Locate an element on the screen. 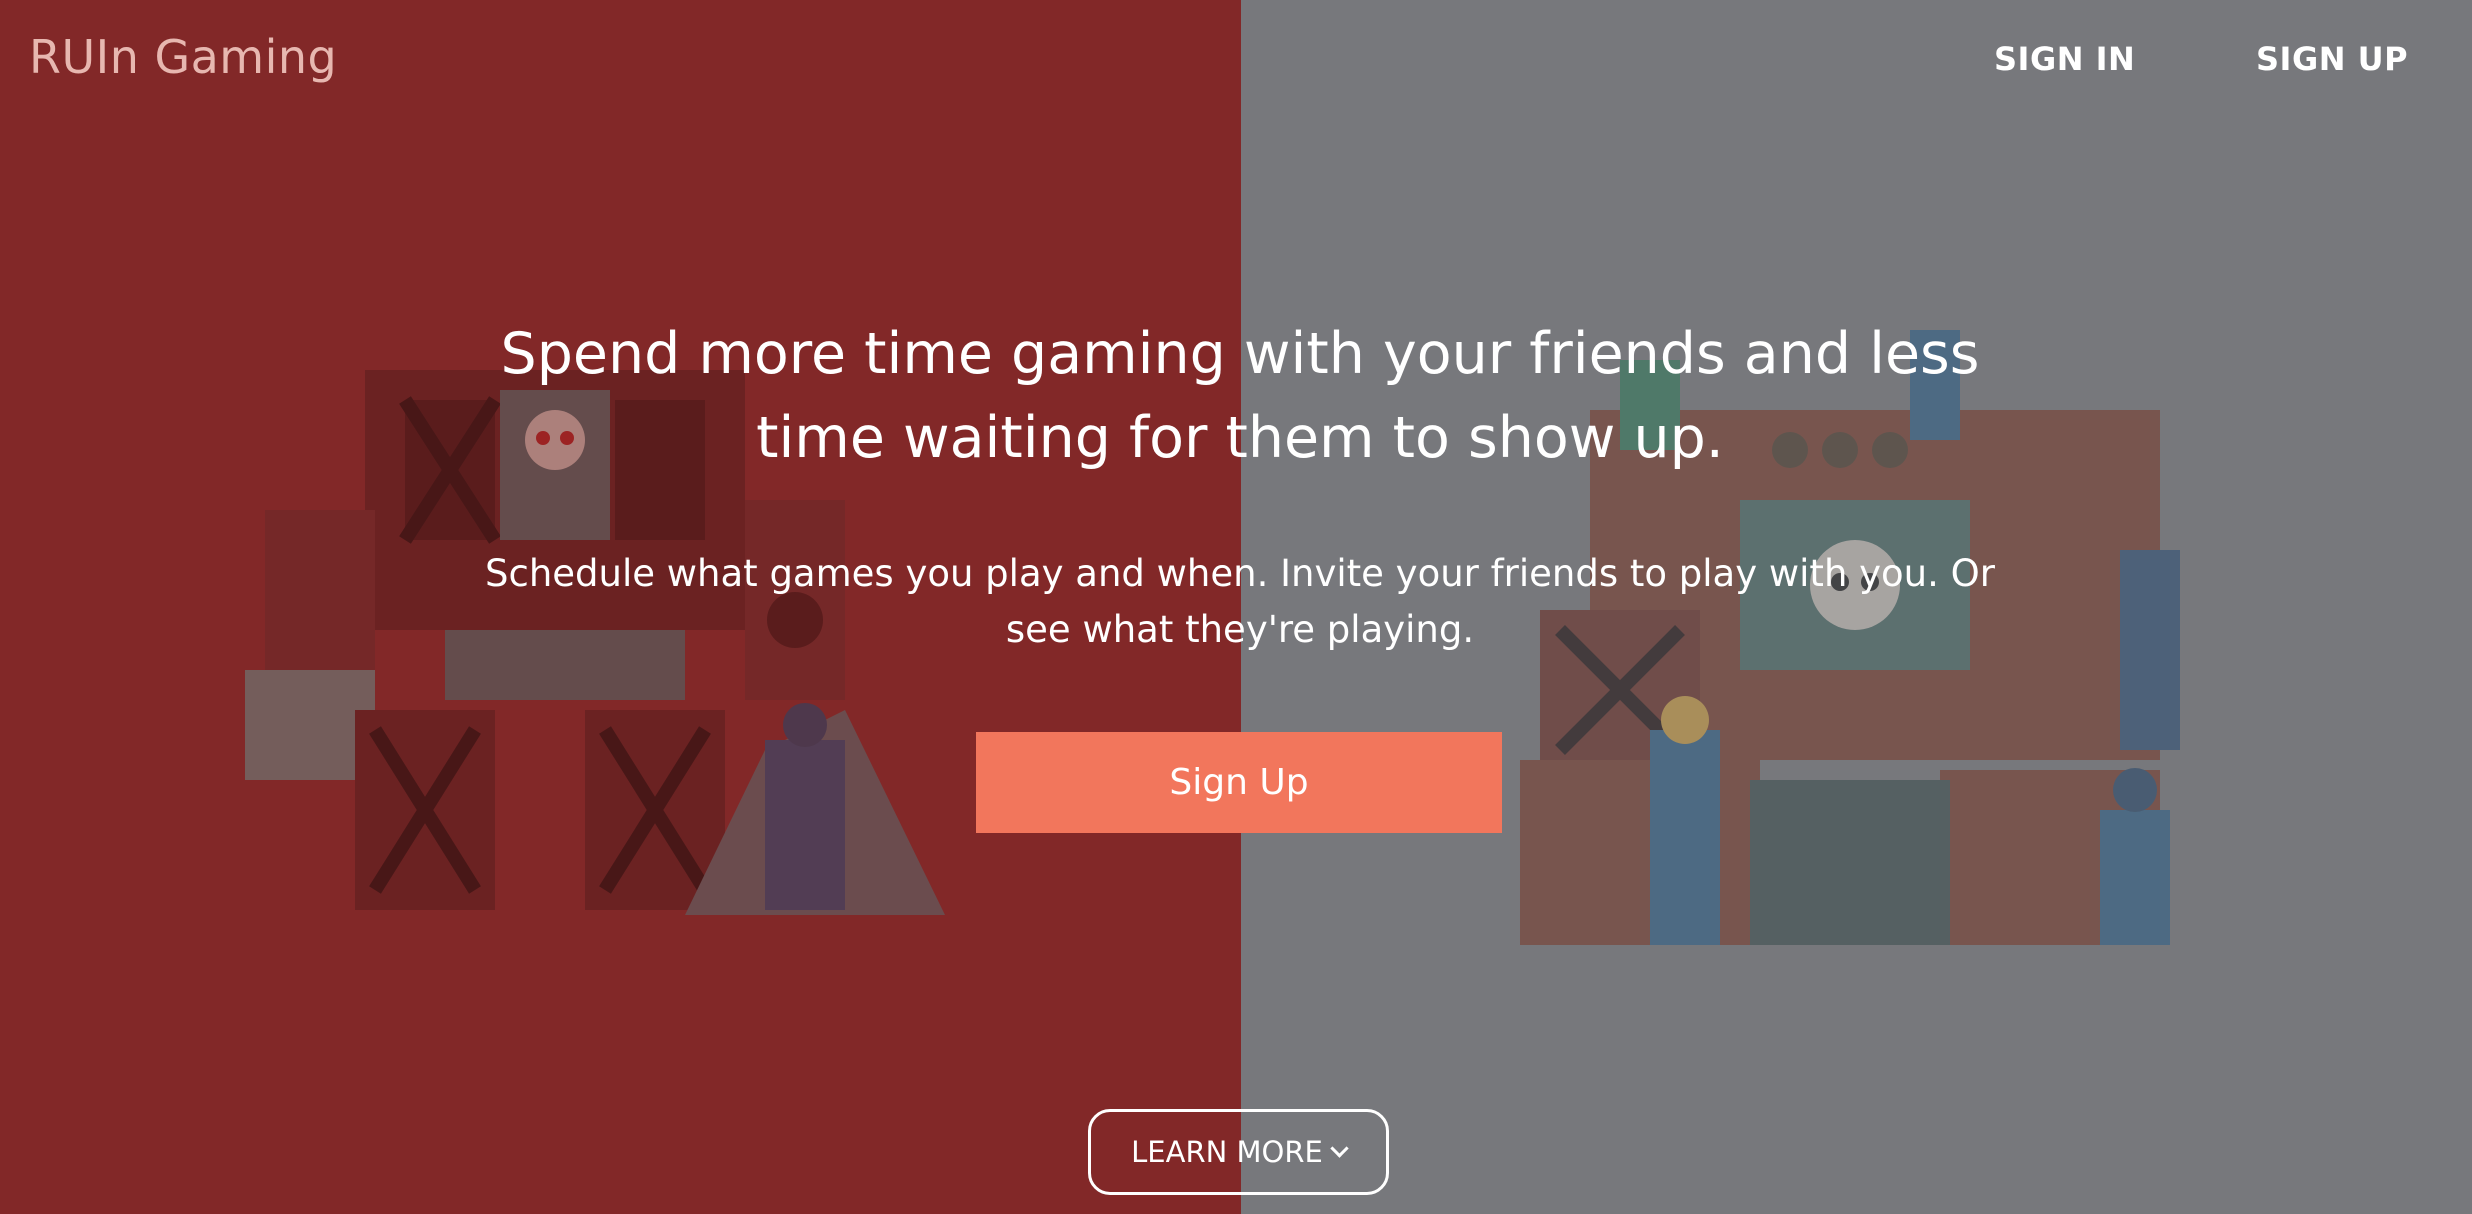  chevron-down-icon is located at coordinates (1339, 1148).